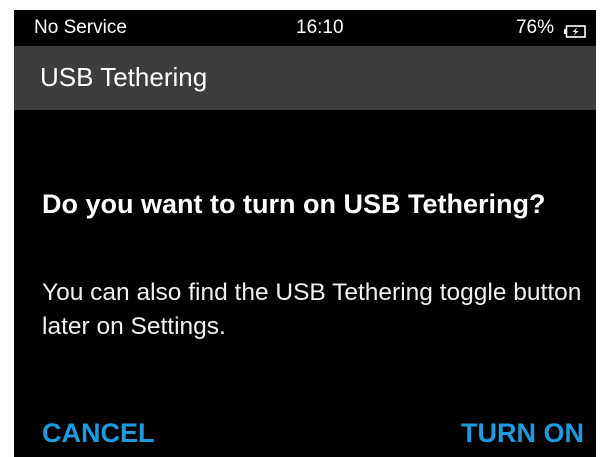 The height and width of the screenshot is (457, 600). Describe the element at coordinates (522, 433) in the screenshot. I see `turn-on-button: TURN ON` at that location.